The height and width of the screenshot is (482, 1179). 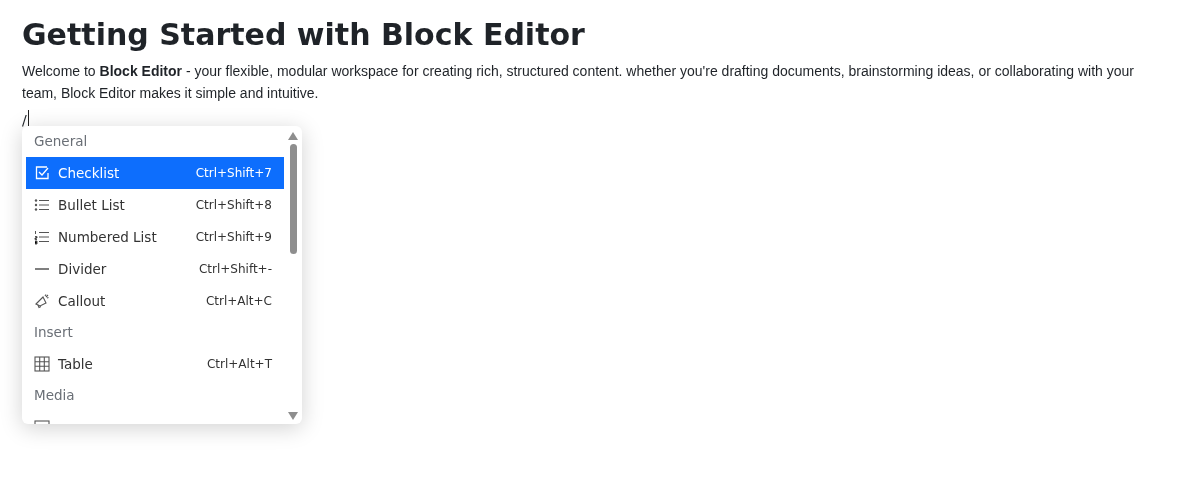 What do you see at coordinates (293, 136) in the screenshot?
I see `scroll-up-icon` at bounding box center [293, 136].